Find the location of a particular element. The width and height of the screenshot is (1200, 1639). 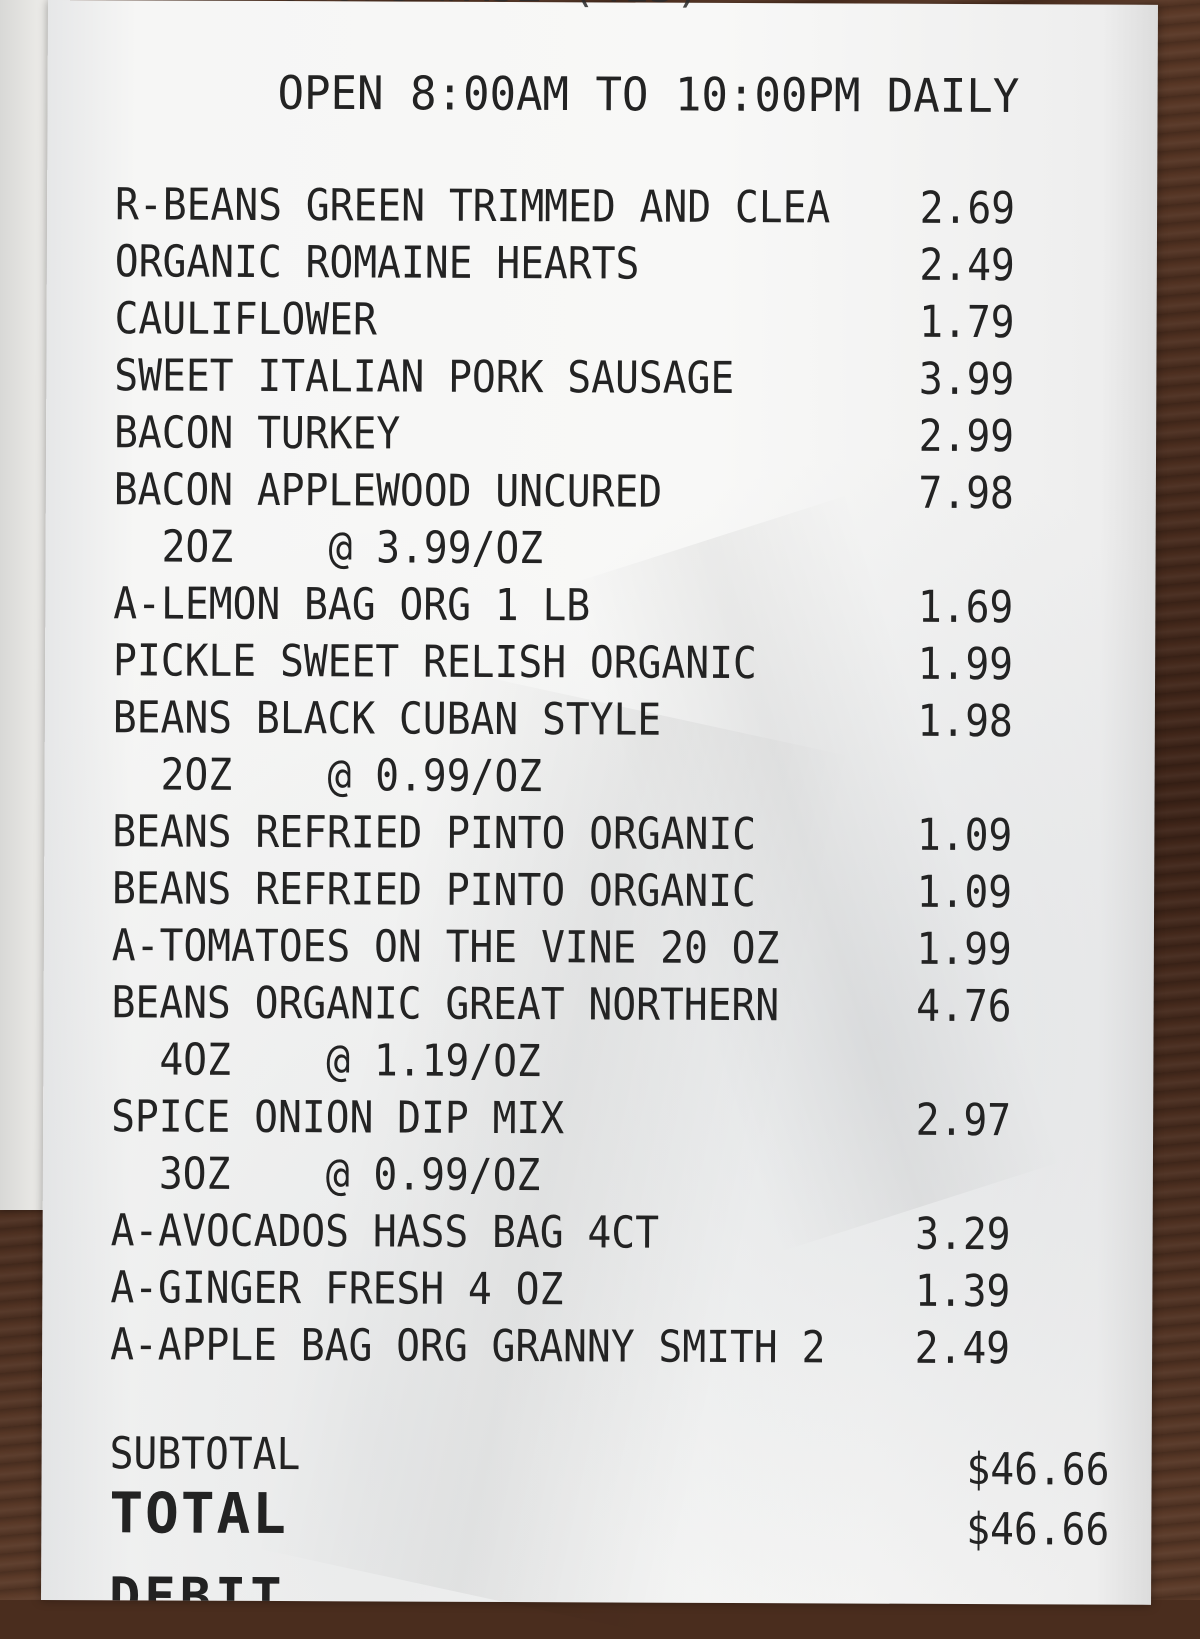

item-detail-row: 3OZ @ 0.99/OZ is located at coordinates (561, 1175).